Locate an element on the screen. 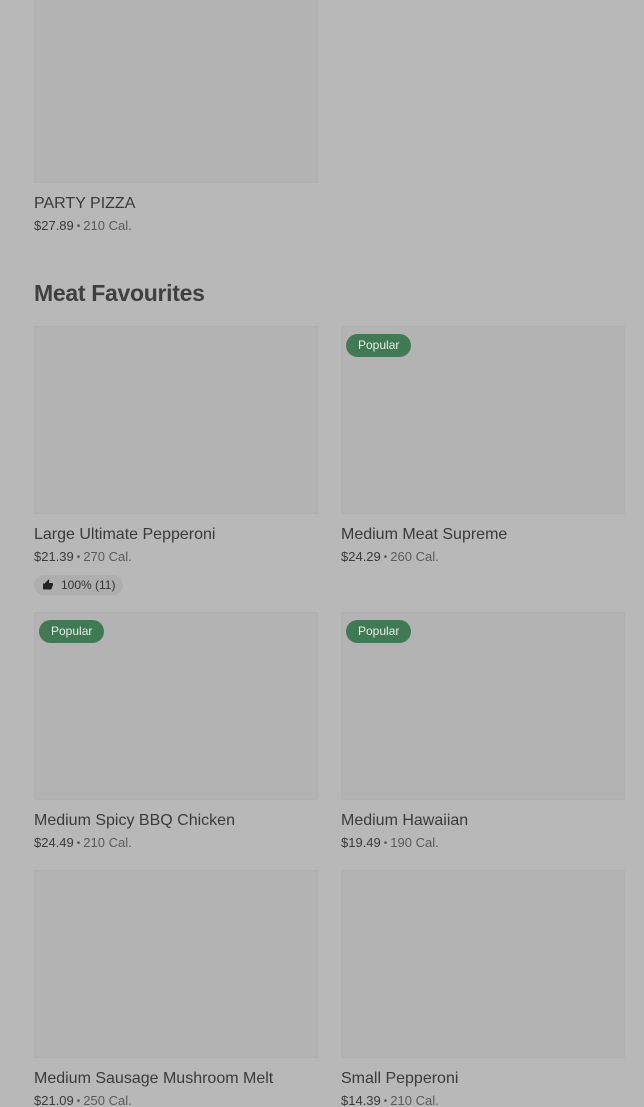 The width and height of the screenshot is (644, 1107). thumbs-up-icon is located at coordinates (48, 584).